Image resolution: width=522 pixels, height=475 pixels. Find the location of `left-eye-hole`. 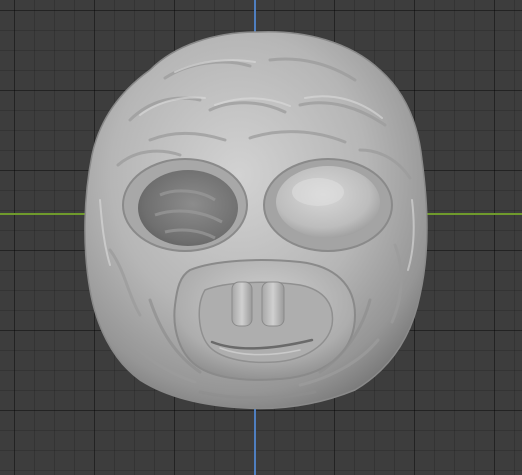

left-eye-hole is located at coordinates (188, 208).